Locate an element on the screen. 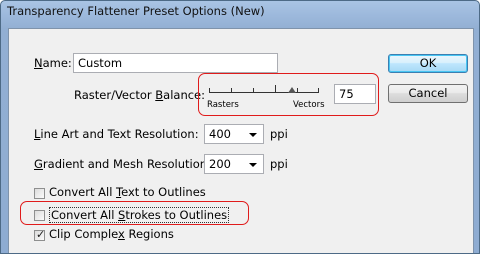  cancel-button: Cancel is located at coordinates (428, 93).